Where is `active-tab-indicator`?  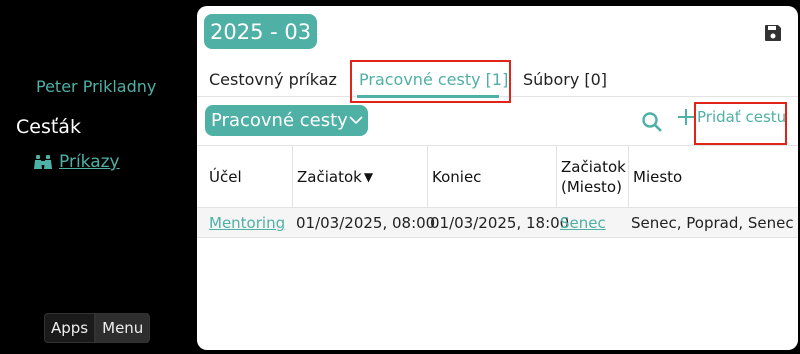 active-tab-indicator is located at coordinates (428, 96).